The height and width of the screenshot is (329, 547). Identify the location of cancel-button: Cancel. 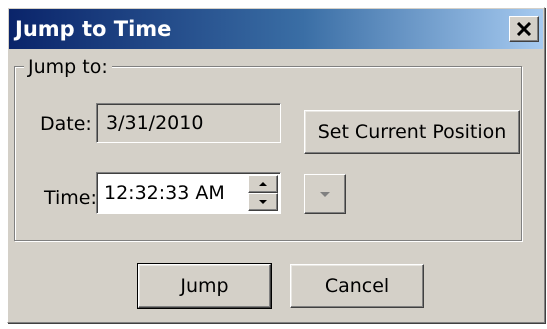
(357, 286).